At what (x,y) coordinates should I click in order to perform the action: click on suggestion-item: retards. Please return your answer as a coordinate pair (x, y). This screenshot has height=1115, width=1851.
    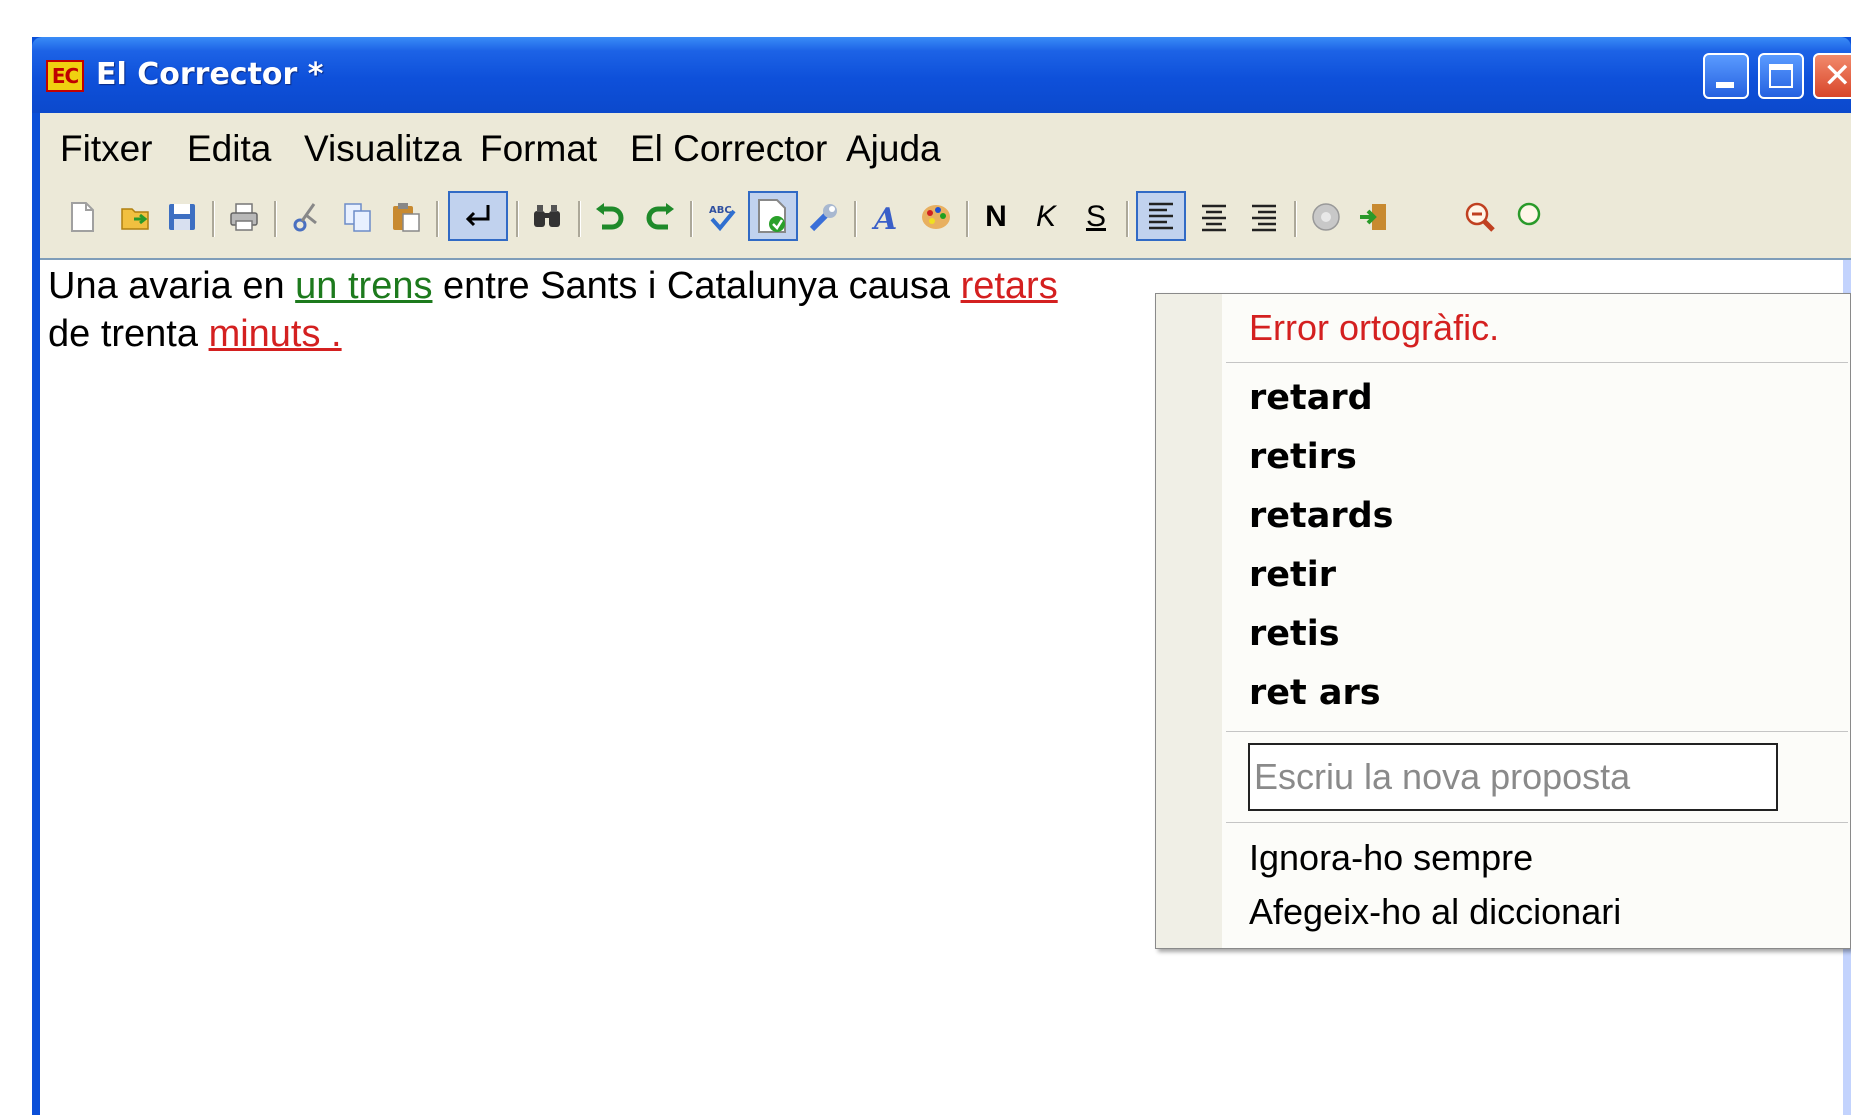
    Looking at the image, I should click on (1321, 516).